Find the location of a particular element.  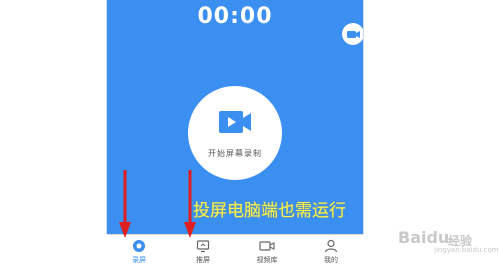

nav-item-cast: 推屏 is located at coordinates (203, 252).